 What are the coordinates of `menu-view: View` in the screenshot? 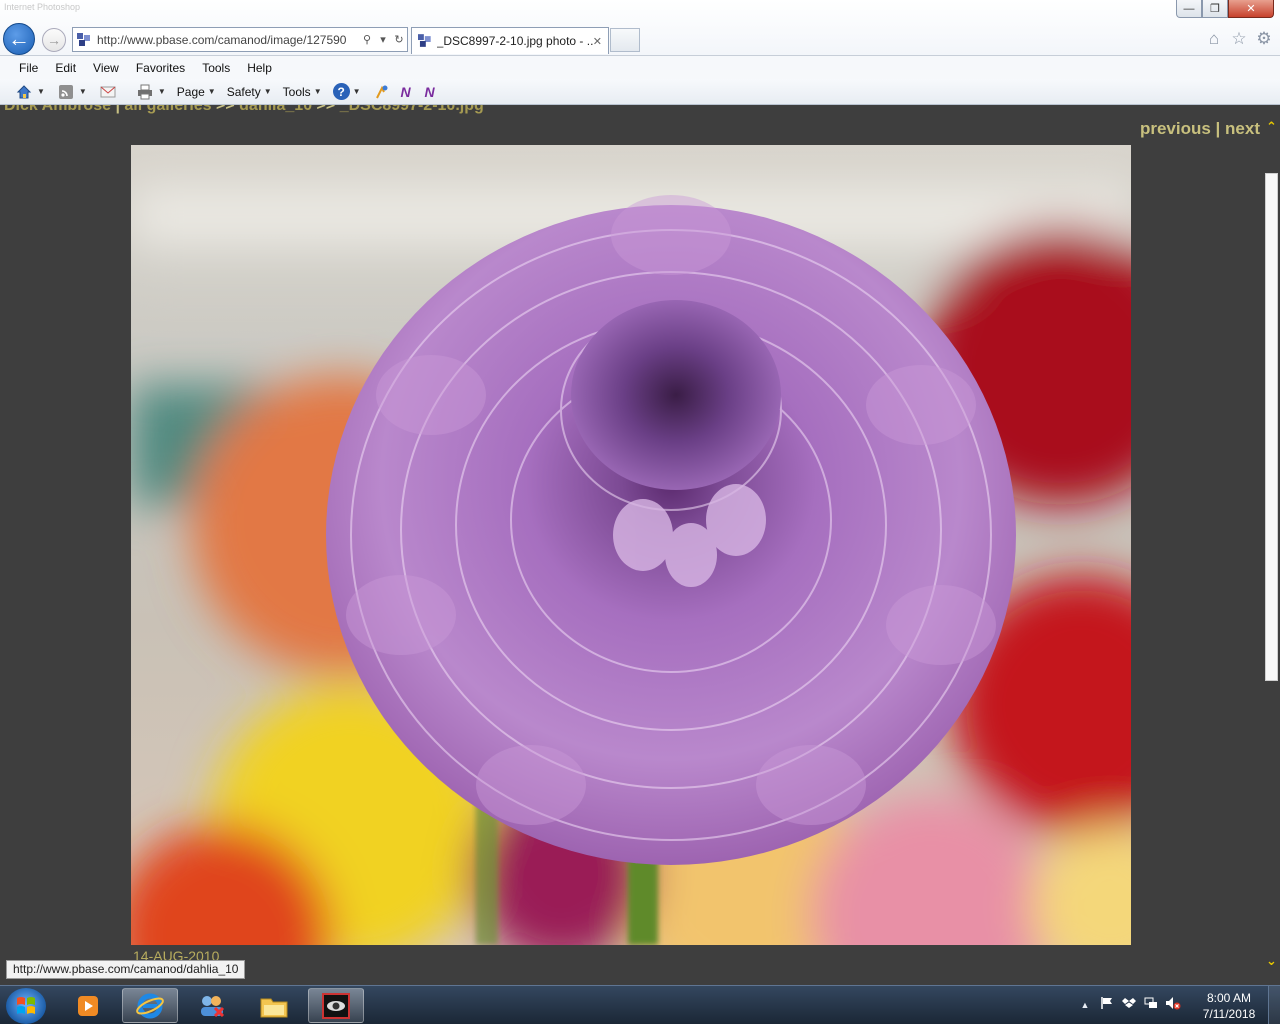 It's located at (106, 68).